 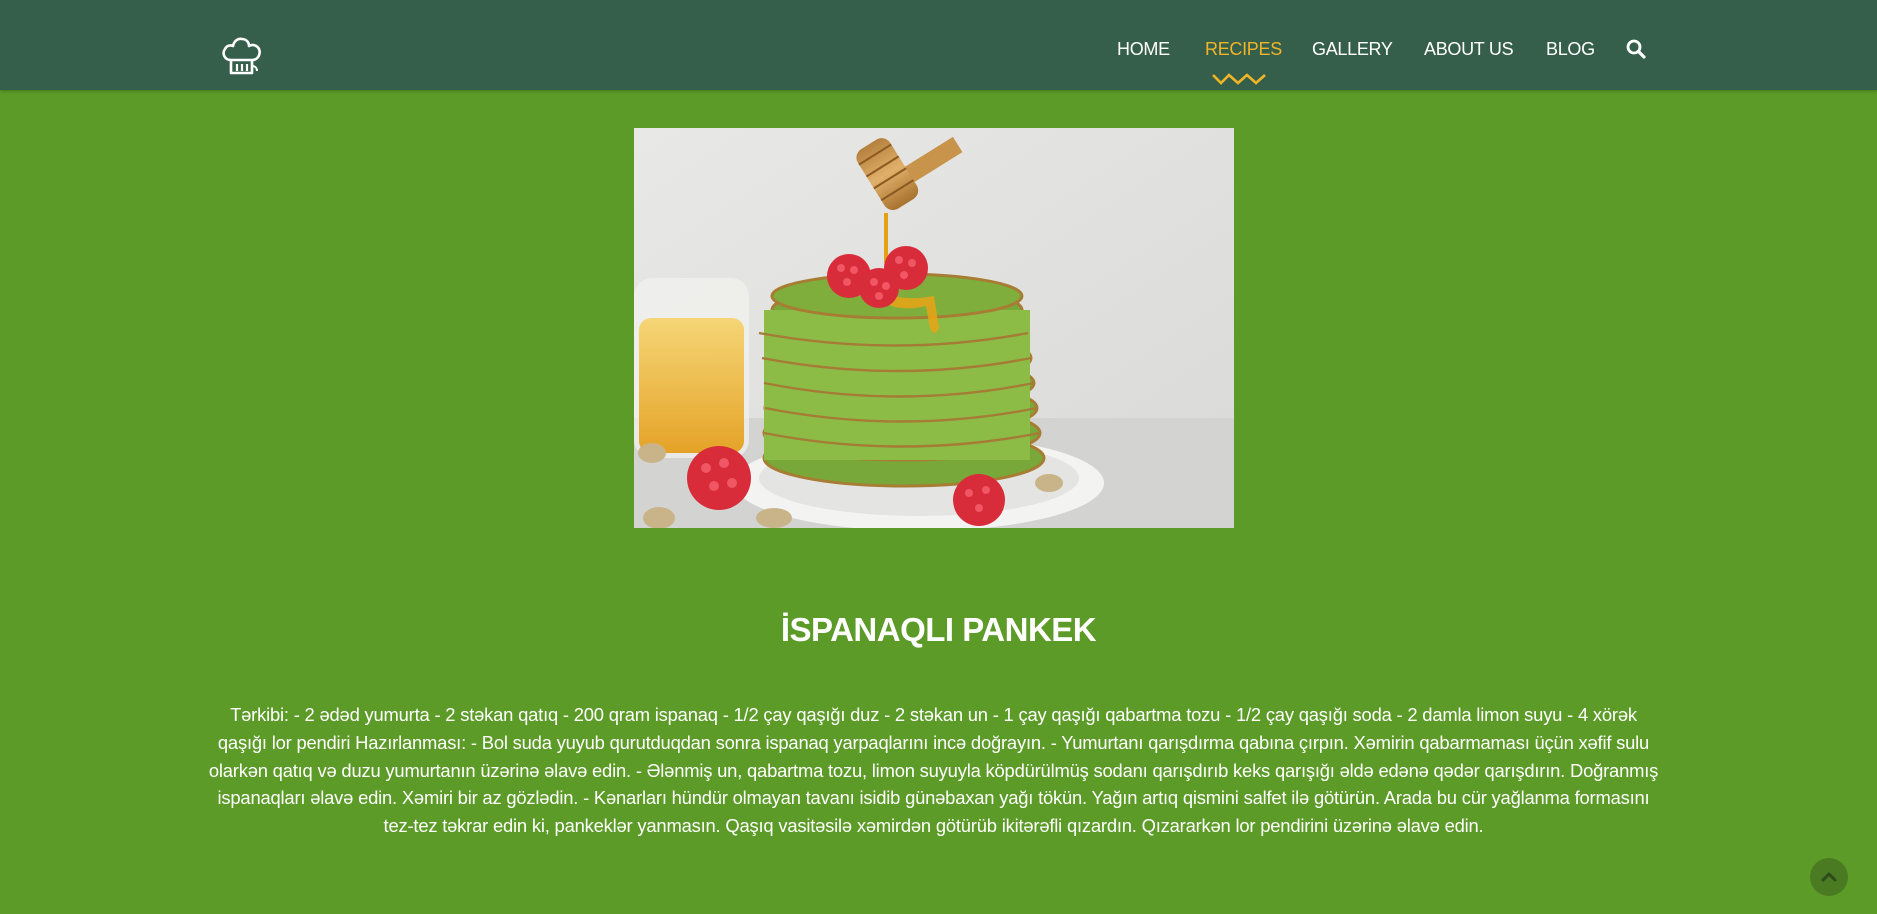 I want to click on scroll-to-top-button, so click(x=1829, y=877).